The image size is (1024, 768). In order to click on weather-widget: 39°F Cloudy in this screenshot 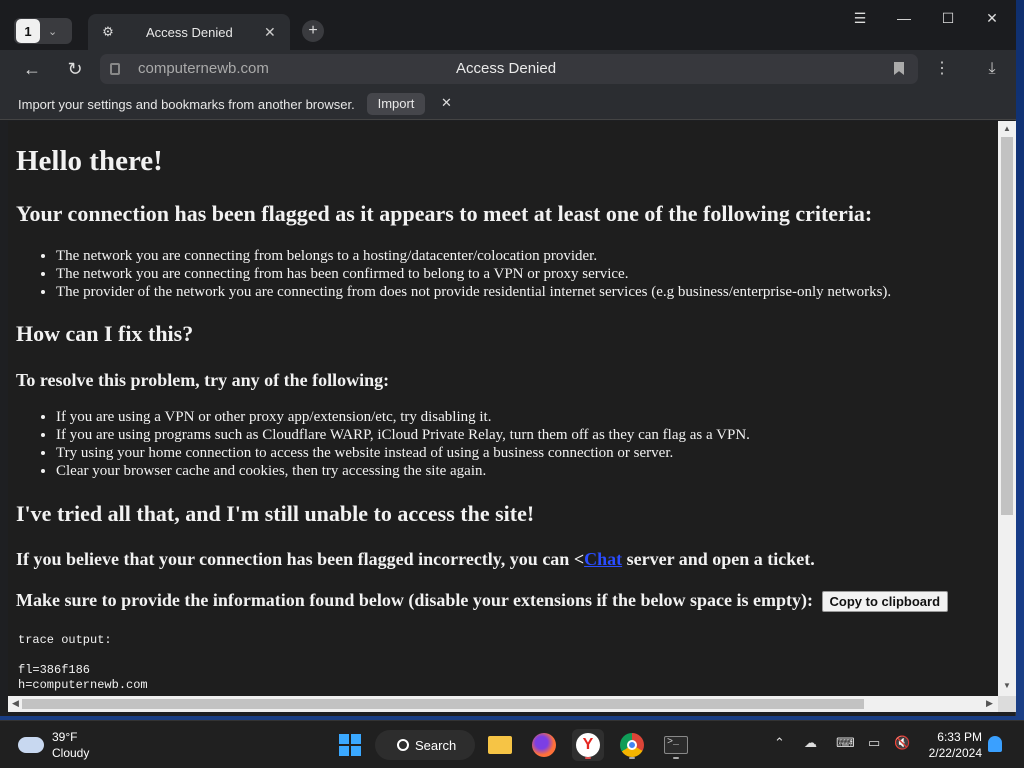, I will do `click(53, 745)`.